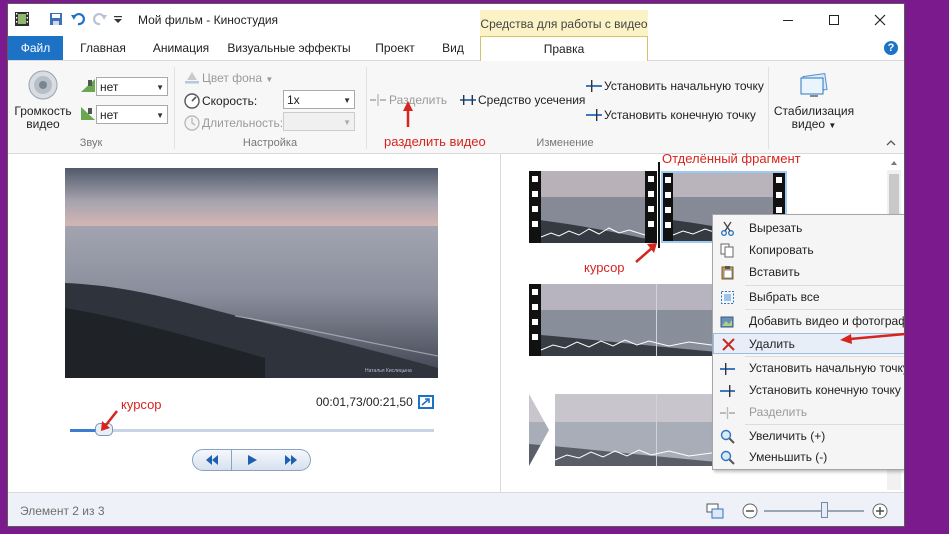  What do you see at coordinates (109, 420) in the screenshot?
I see `arrow-to-preview-cursor` at bounding box center [109, 420].